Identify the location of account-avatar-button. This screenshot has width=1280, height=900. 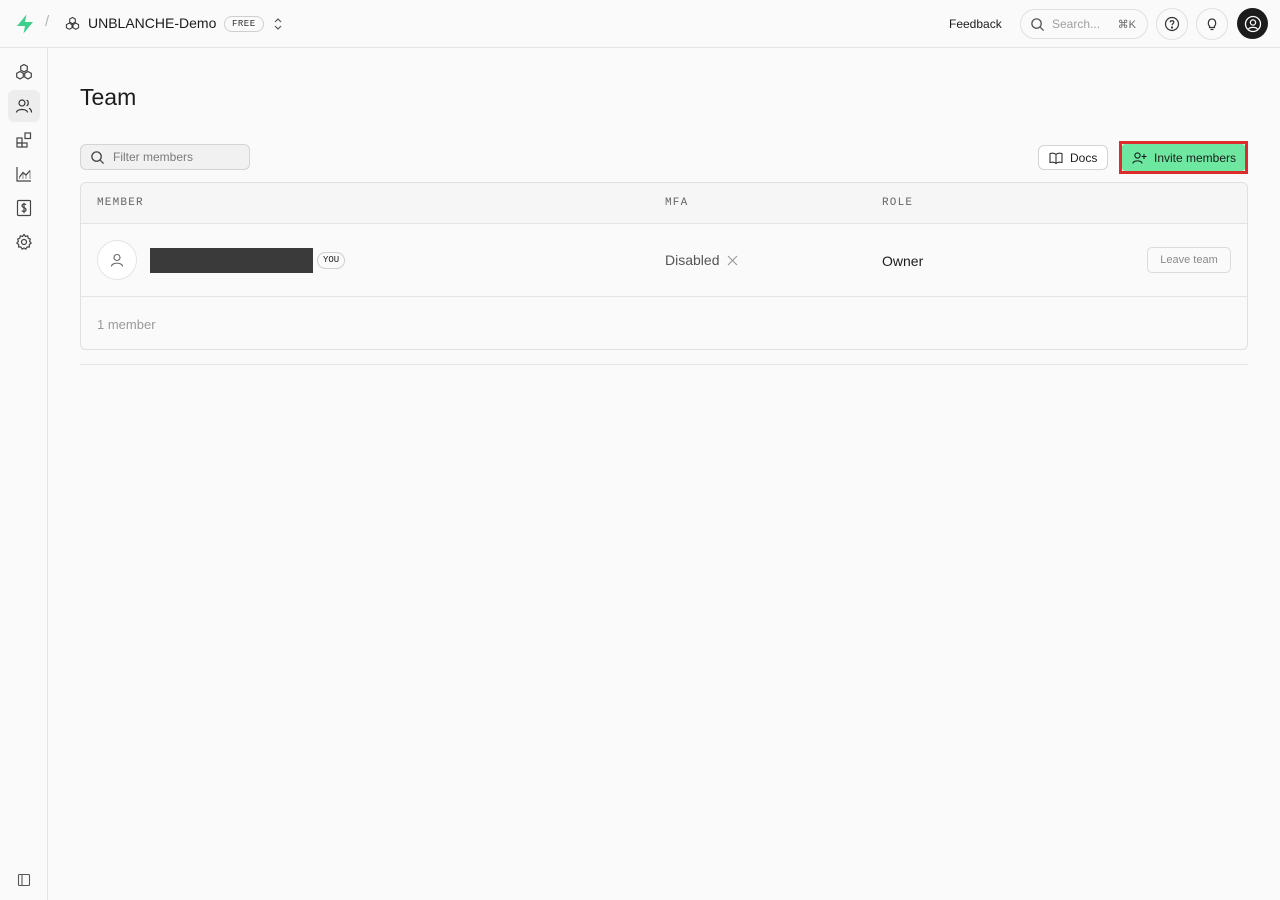
(1252, 23).